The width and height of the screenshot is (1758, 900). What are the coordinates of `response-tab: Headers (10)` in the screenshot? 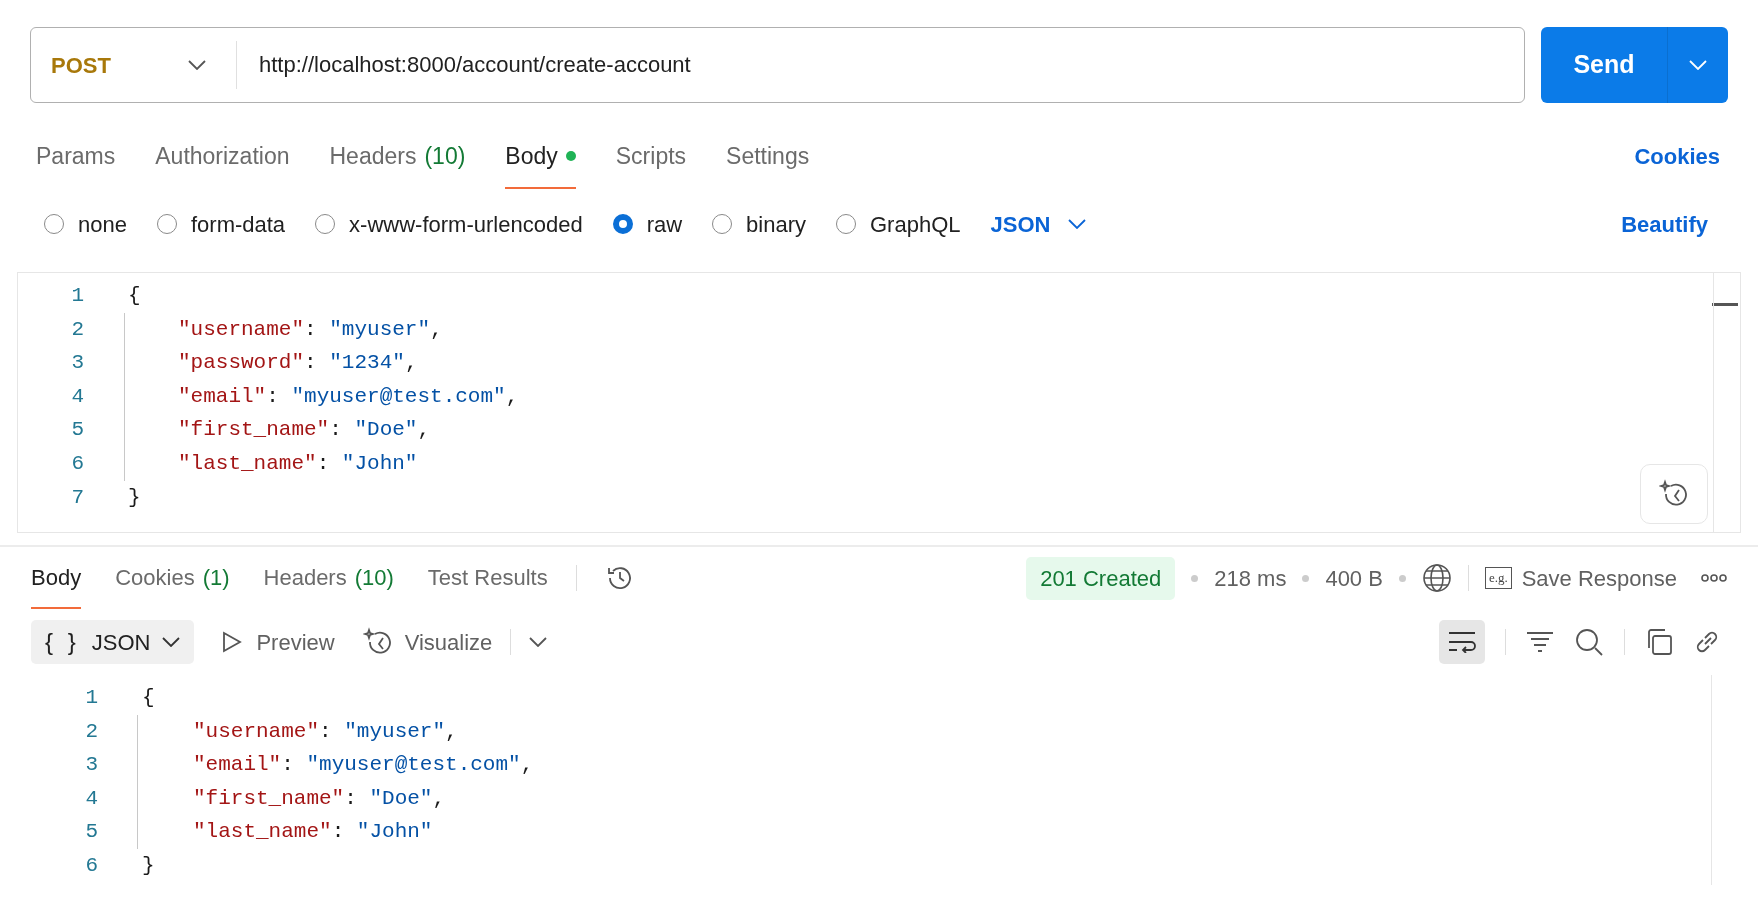 It's located at (328, 578).